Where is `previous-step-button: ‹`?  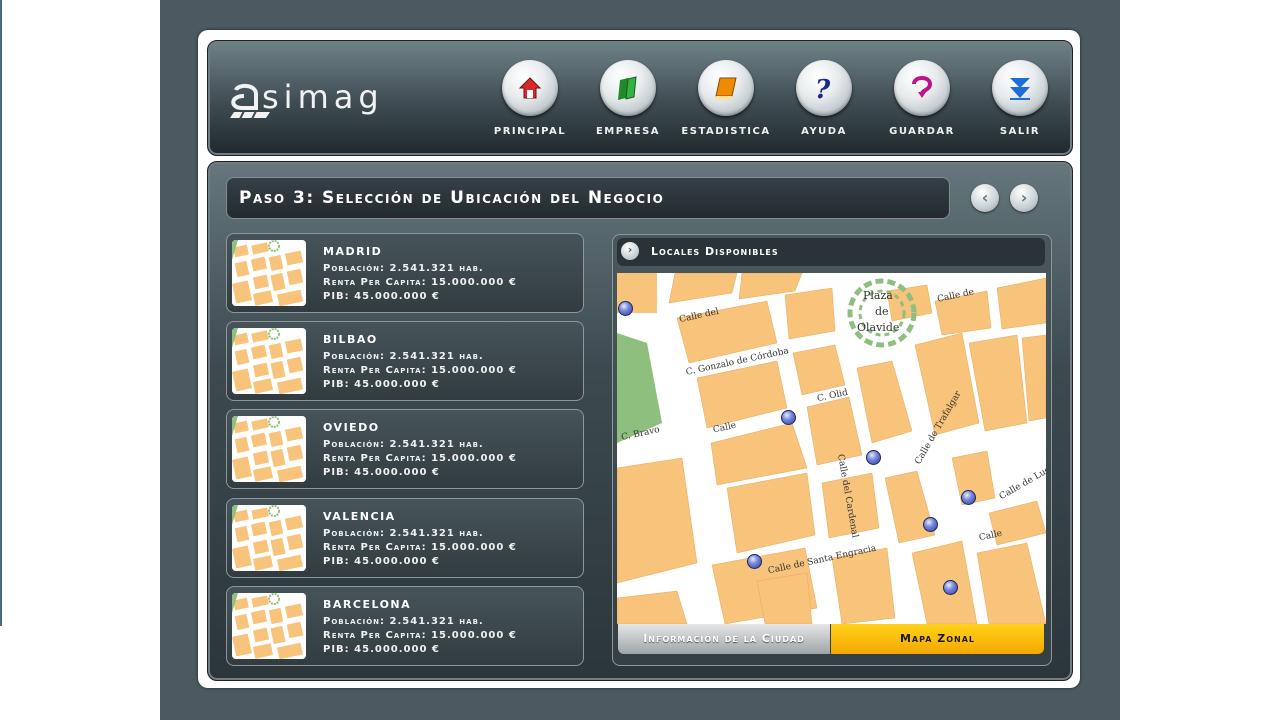 previous-step-button: ‹ is located at coordinates (985, 198).